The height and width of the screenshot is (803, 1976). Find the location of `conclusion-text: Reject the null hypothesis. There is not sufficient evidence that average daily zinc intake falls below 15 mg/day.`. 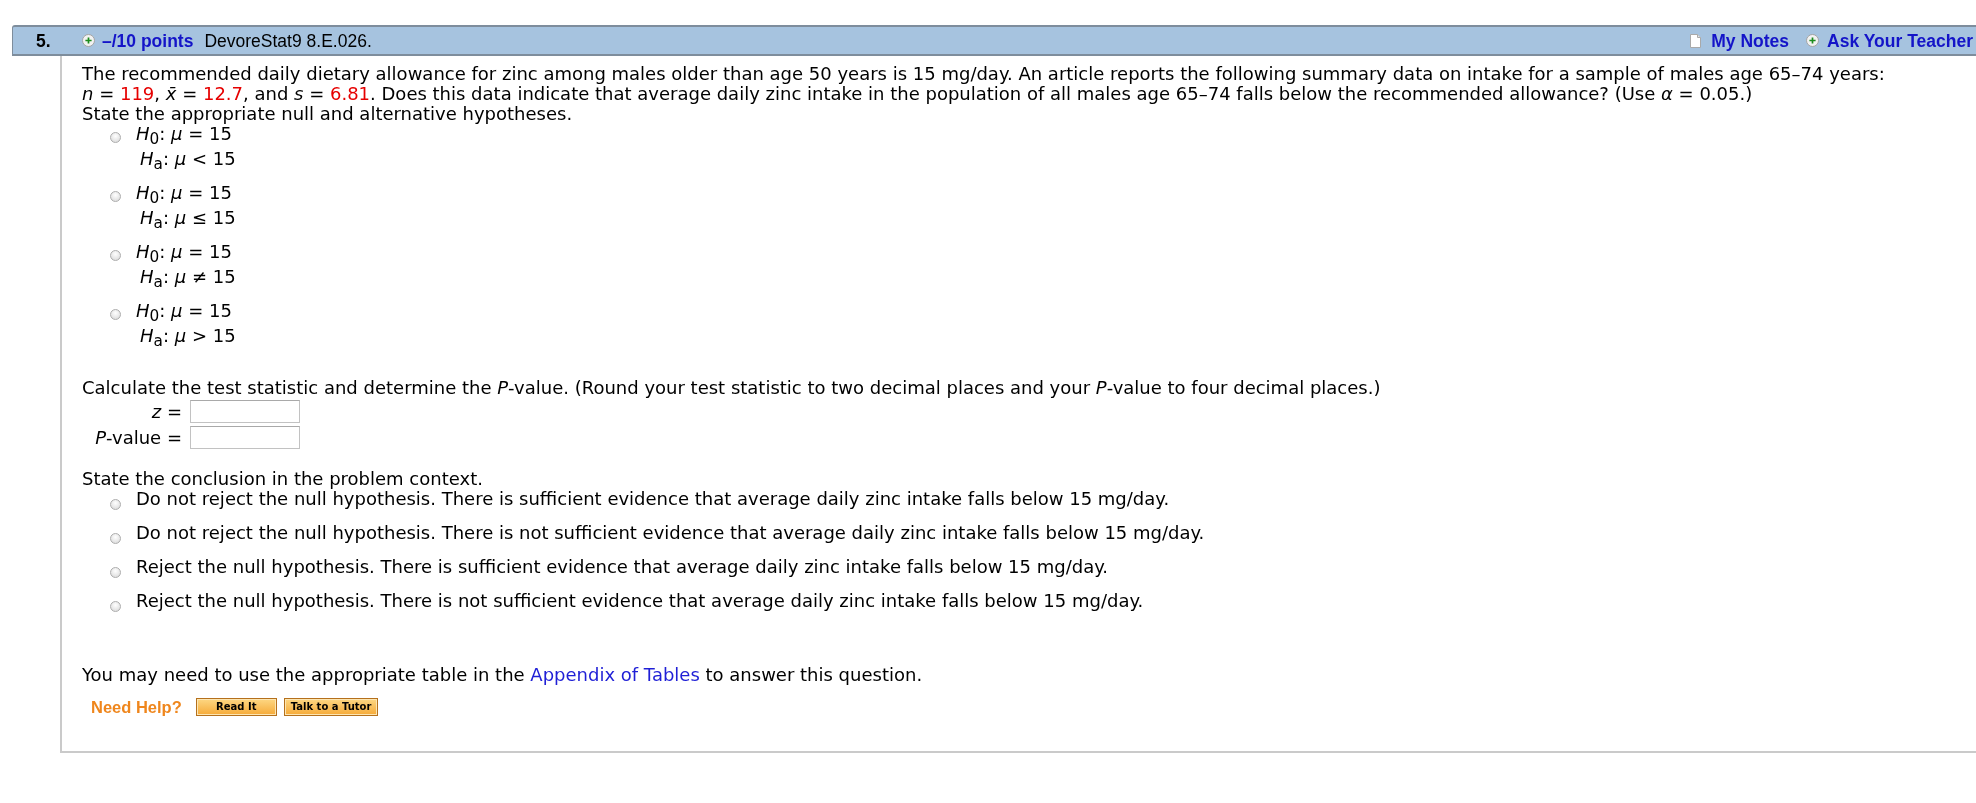

conclusion-text: Reject the null hypothesis. There is not sufficient evidence that average daily zinc intake falls below 15 mg/day. is located at coordinates (640, 601).